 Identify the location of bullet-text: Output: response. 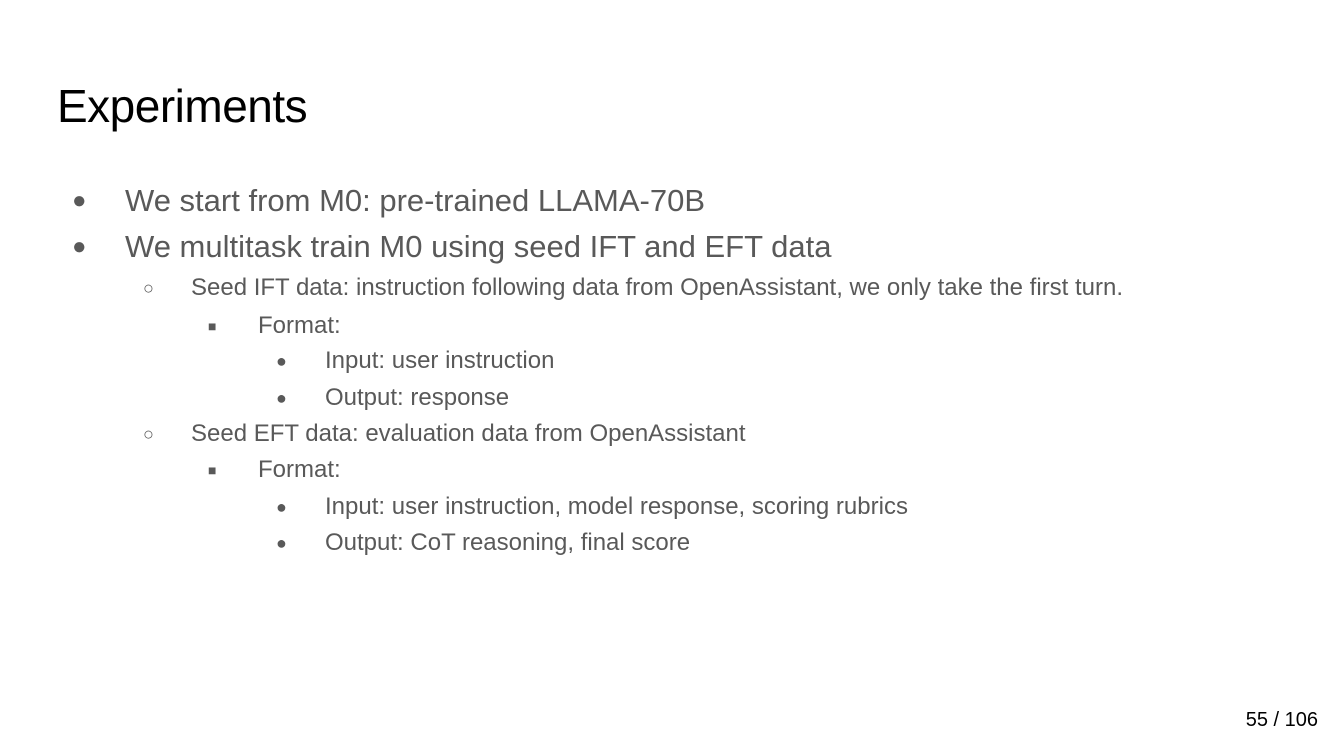
(417, 397).